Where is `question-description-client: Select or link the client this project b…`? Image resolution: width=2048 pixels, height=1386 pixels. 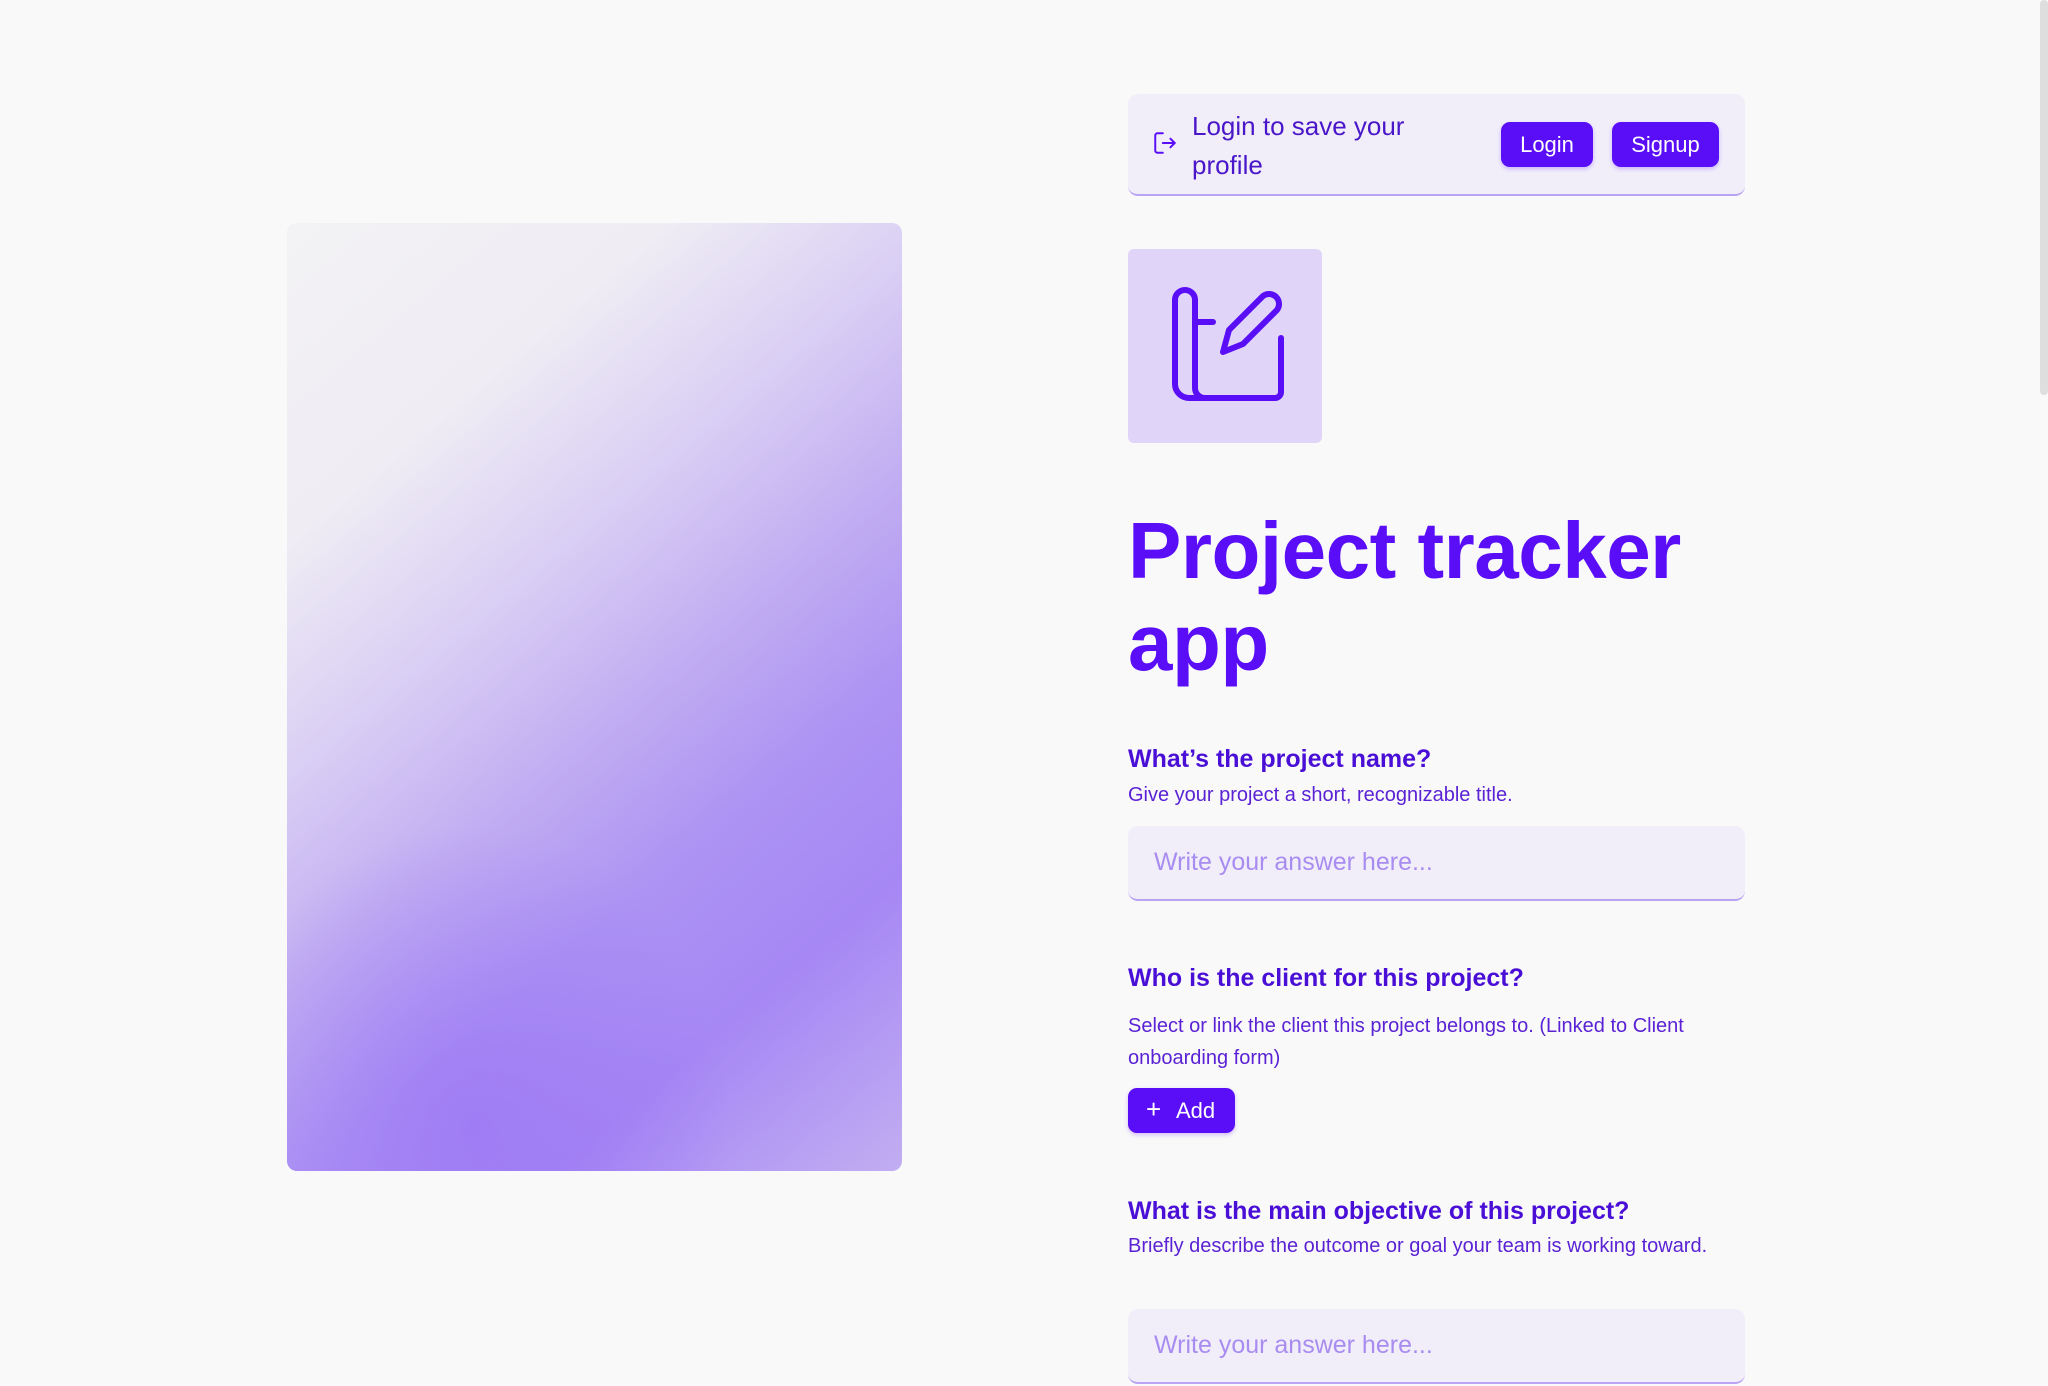
question-description-client: Select or link the client this project b… is located at coordinates (1406, 1042).